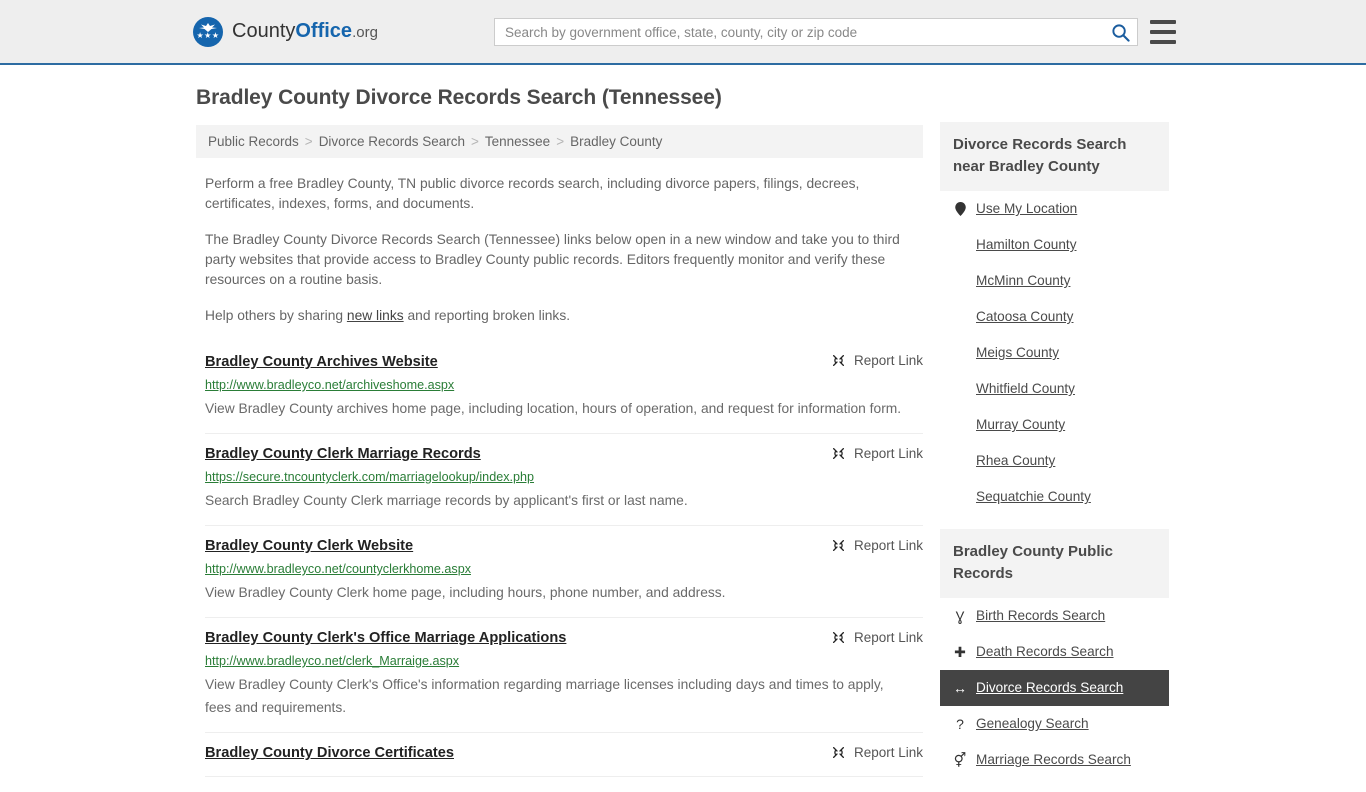 The height and width of the screenshot is (792, 1366). I want to click on baby-icon: Ɣ, so click(960, 616).